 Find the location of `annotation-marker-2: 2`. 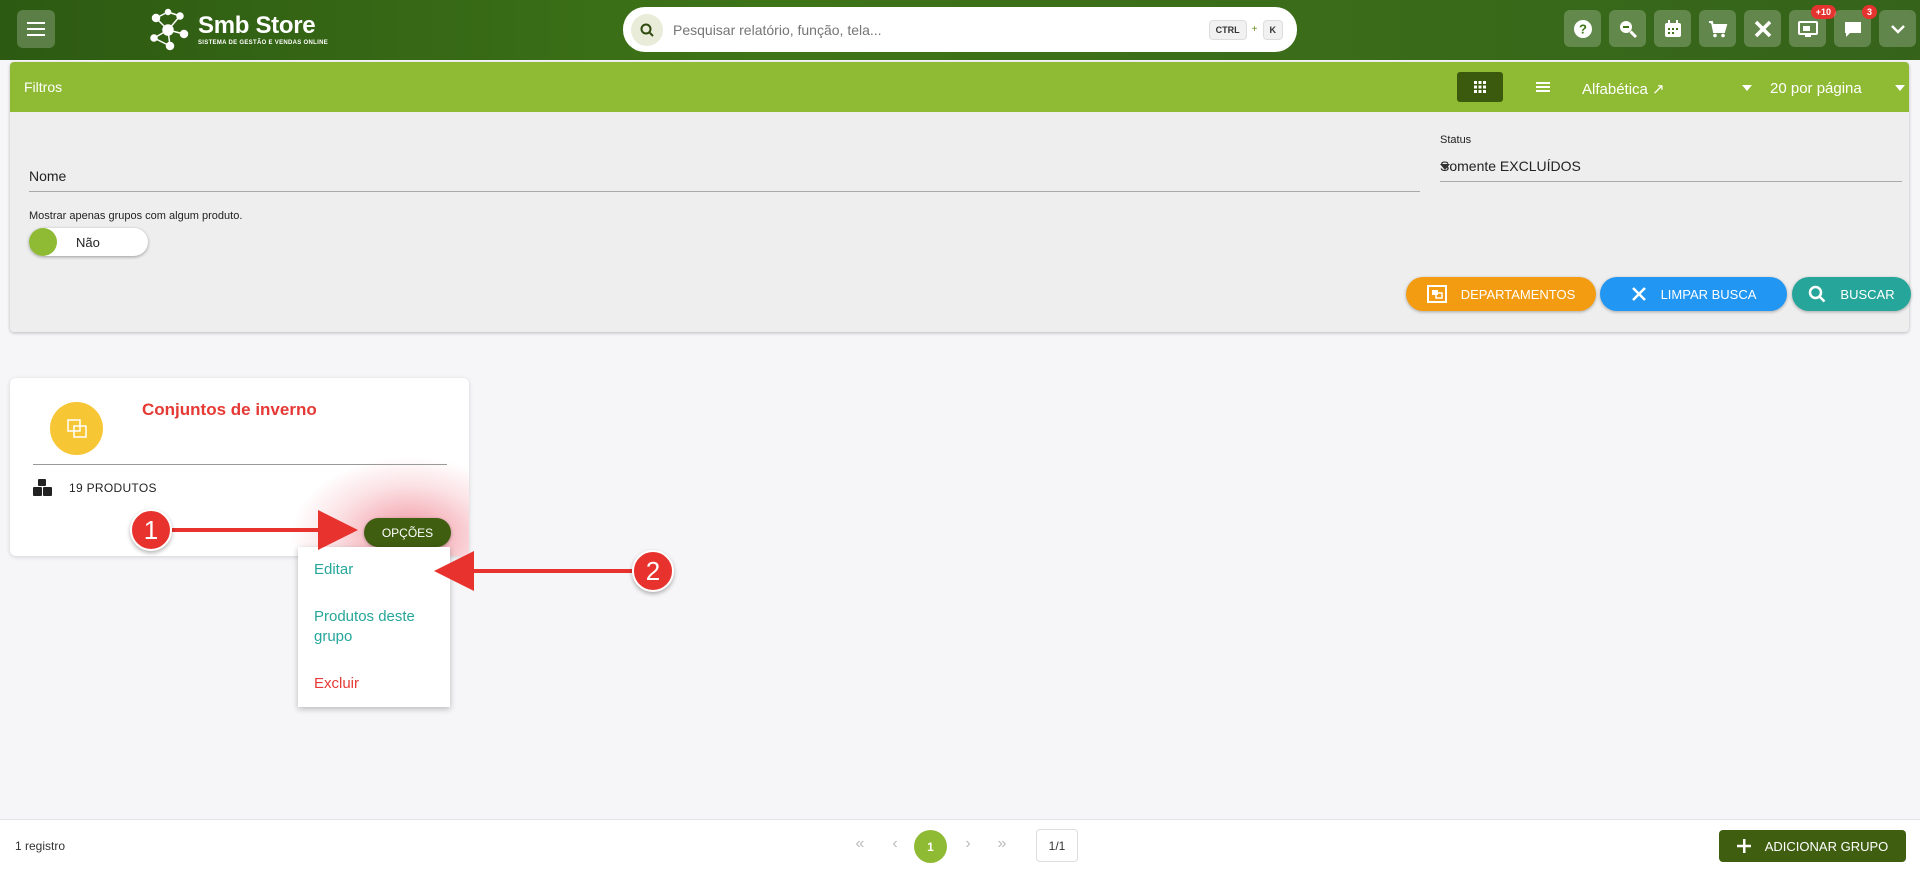

annotation-marker-2: 2 is located at coordinates (653, 571).